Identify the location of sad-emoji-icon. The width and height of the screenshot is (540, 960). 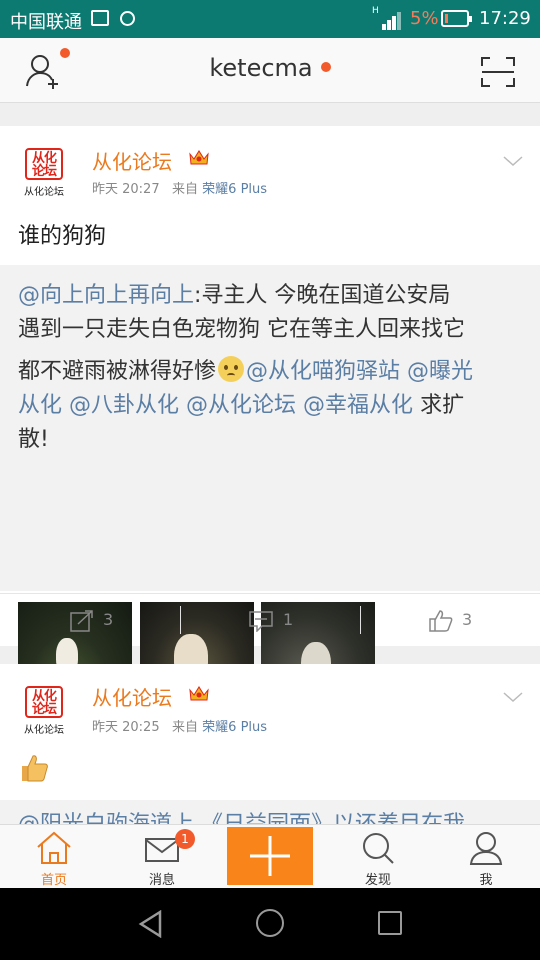
(231, 369).